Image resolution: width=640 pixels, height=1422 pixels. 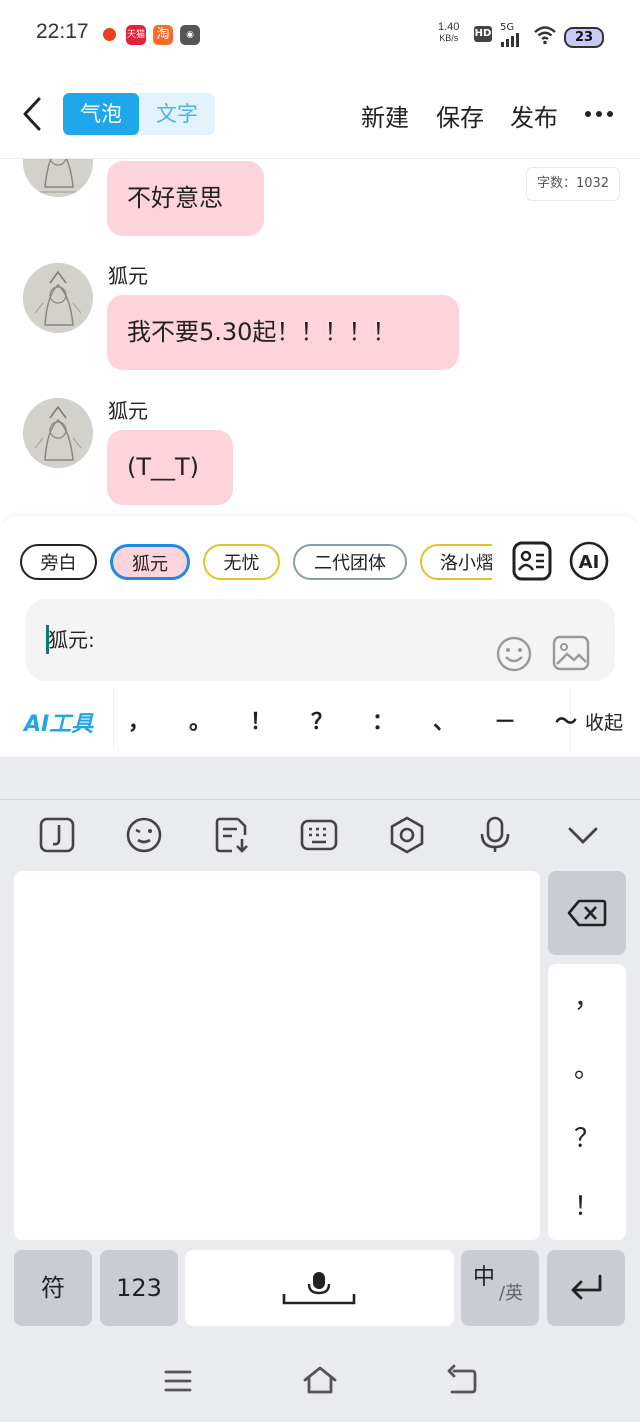 I want to click on enter-icon, so click(x=586, y=1287).